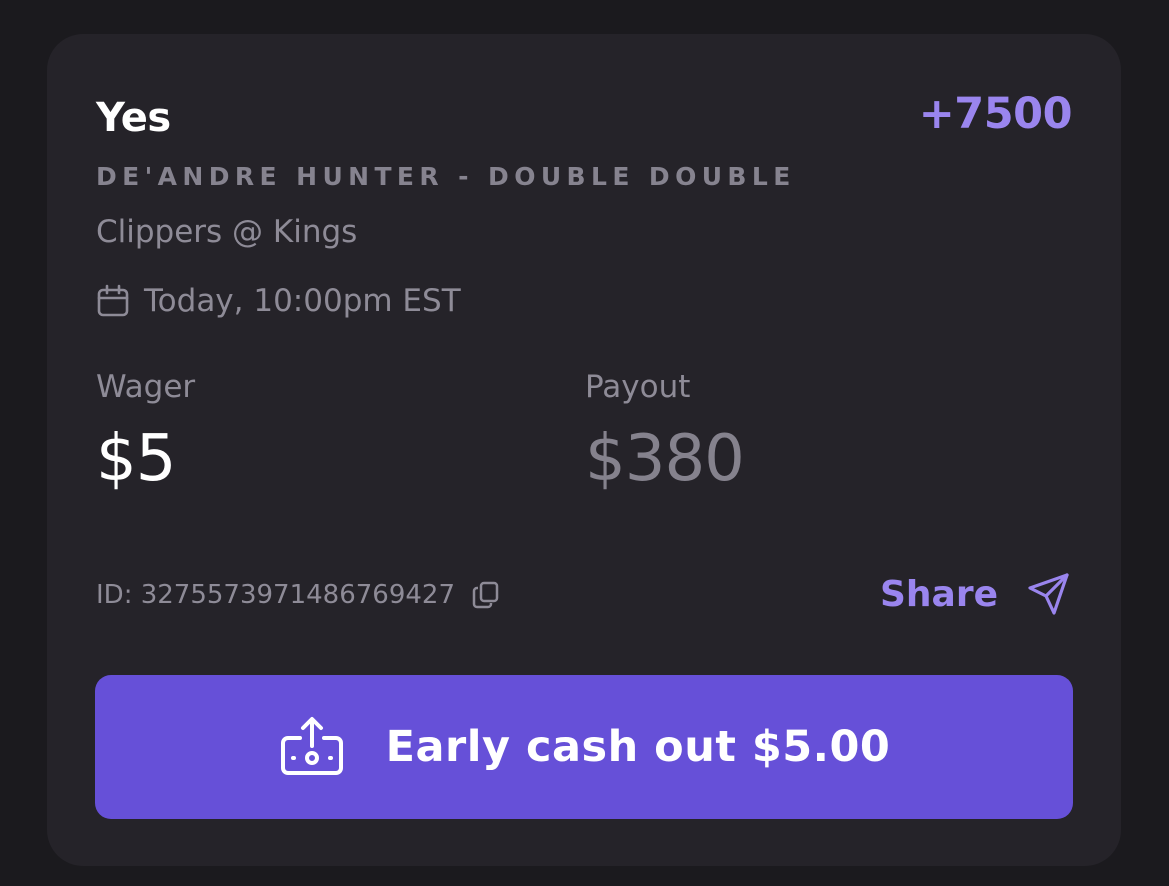 The width and height of the screenshot is (1169, 886). I want to click on bet-id-row: ID: 3275573971486769427, so click(298, 595).